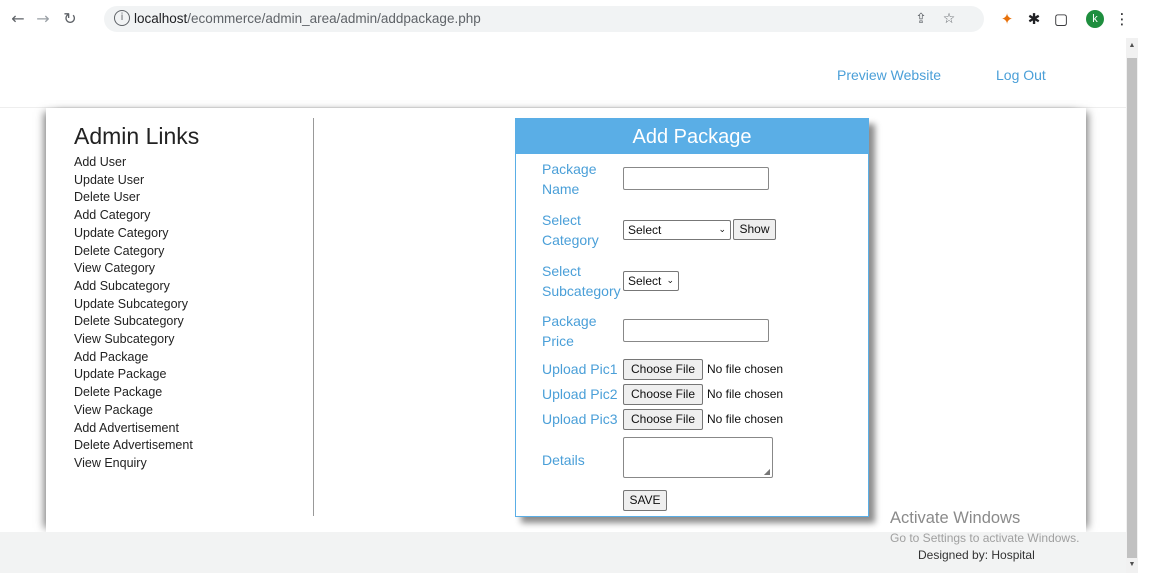 Image resolution: width=1151 pixels, height=573 pixels. Describe the element at coordinates (569, 179) in the screenshot. I see `package-name-label: Package Name` at that location.